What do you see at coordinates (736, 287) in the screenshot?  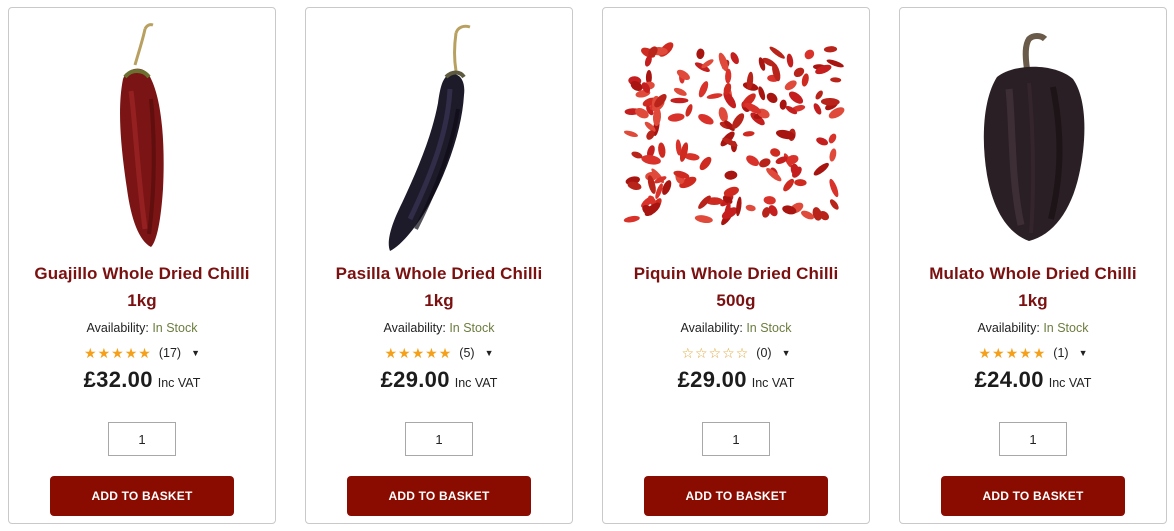 I see `product-title: Piquin Whole Dried Chilli 500g` at bounding box center [736, 287].